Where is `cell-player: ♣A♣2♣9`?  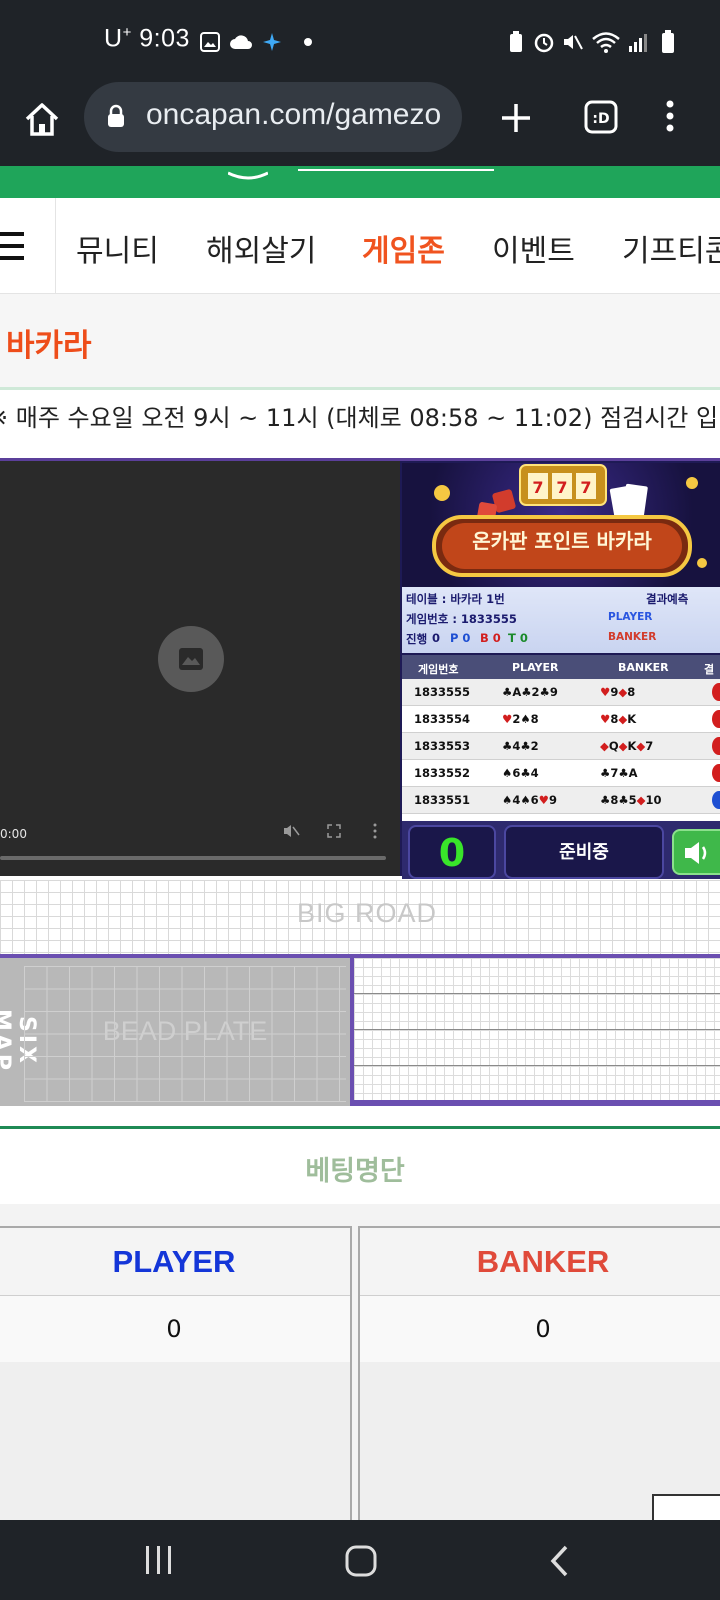 cell-player: ♣A♣2♣9 is located at coordinates (530, 692).